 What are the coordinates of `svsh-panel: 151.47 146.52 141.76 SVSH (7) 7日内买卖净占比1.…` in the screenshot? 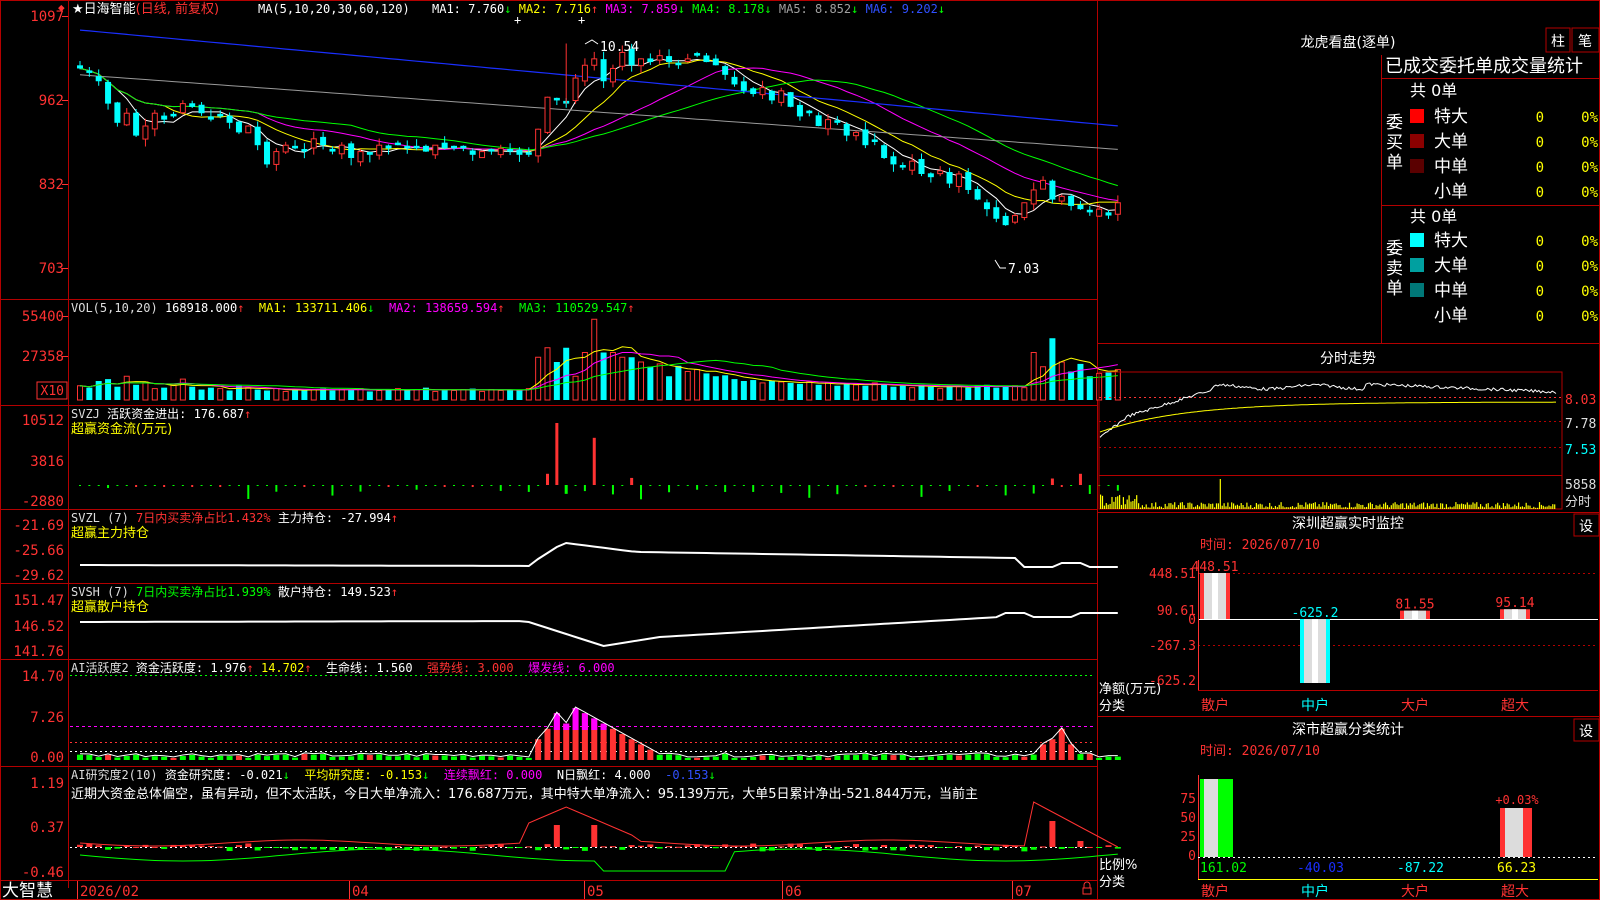 It's located at (565, 622).